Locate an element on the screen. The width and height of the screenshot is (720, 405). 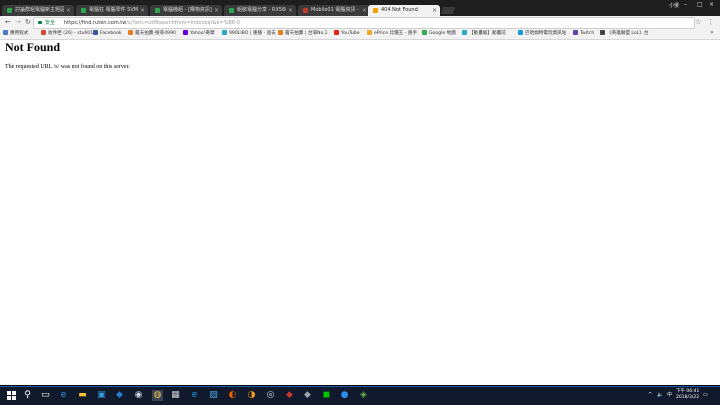
bookmark-ruten: 露天拍賣 | 台灣No.1 is located at coordinates (303, 34).